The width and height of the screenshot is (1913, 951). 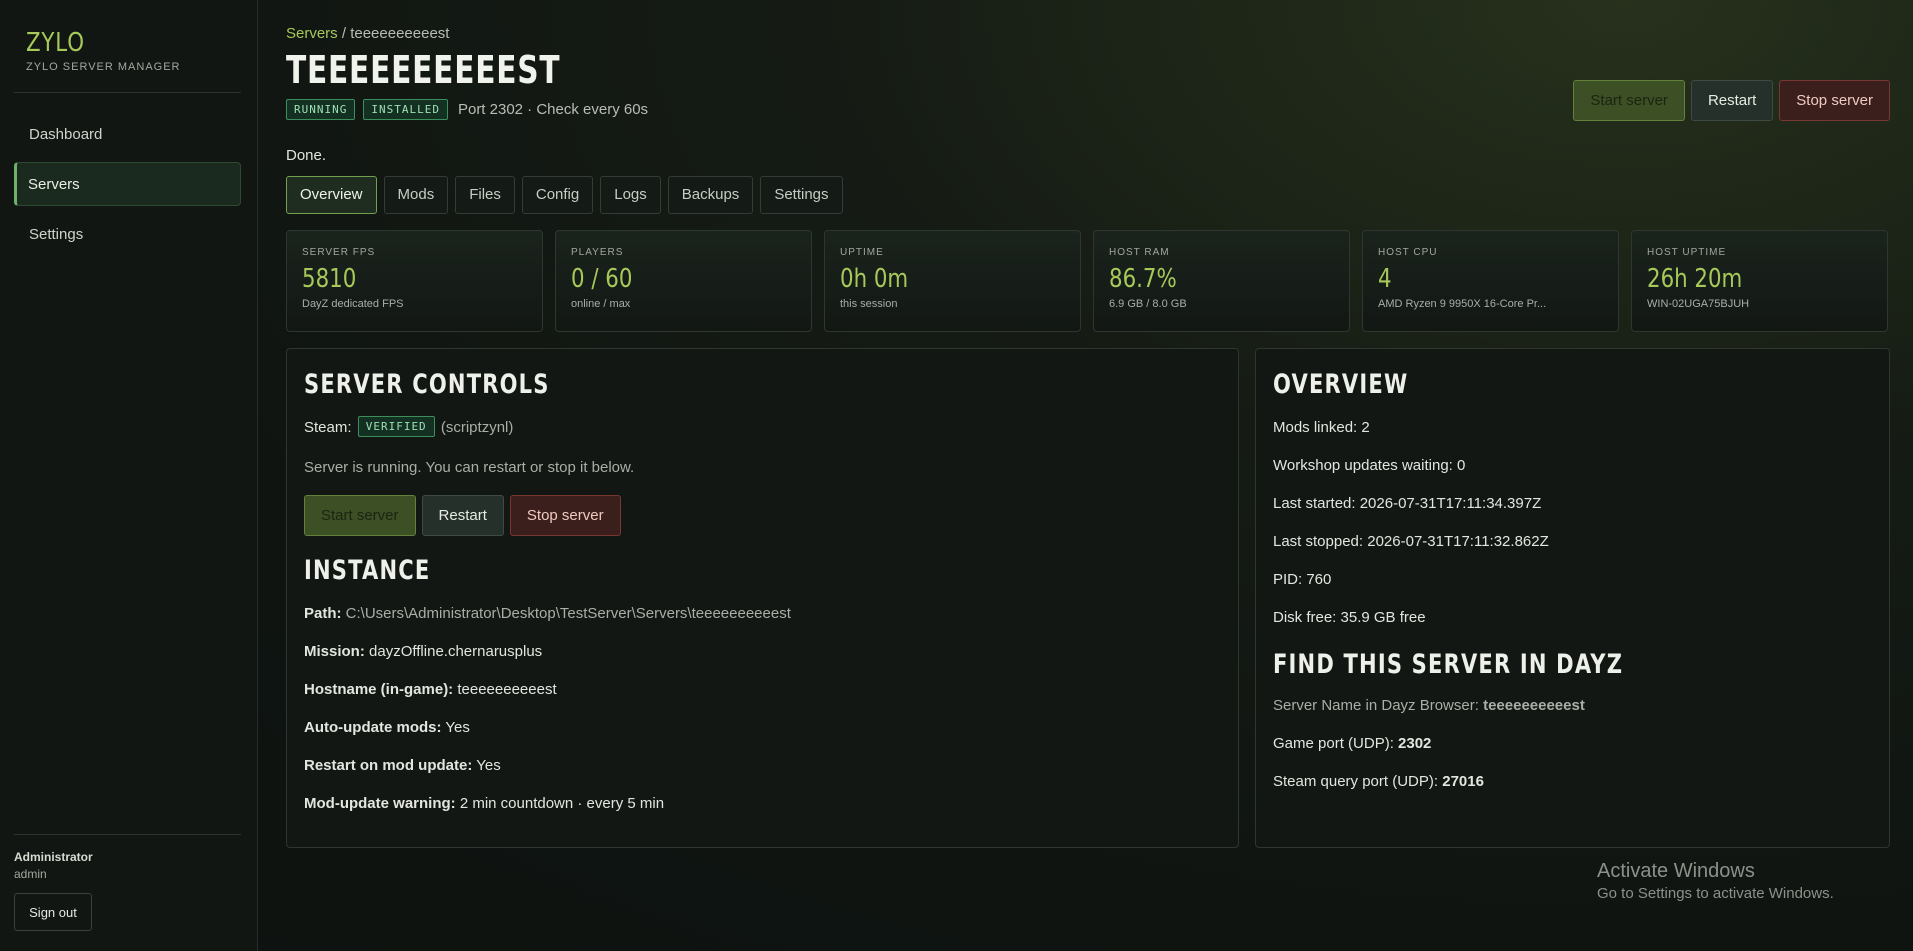 I want to click on stat-card-host-ram: HOST RAM 86.7% 6.9 GB / 8.0 GB, so click(x=1221, y=281).